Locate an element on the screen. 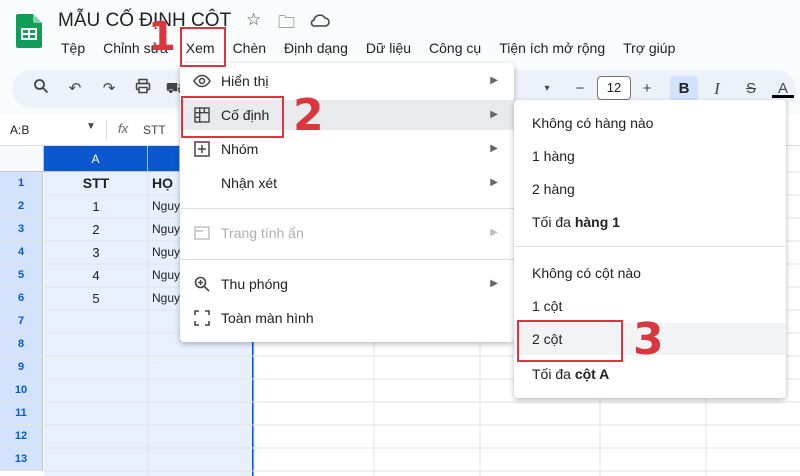  bold-button: B is located at coordinates (684, 89).